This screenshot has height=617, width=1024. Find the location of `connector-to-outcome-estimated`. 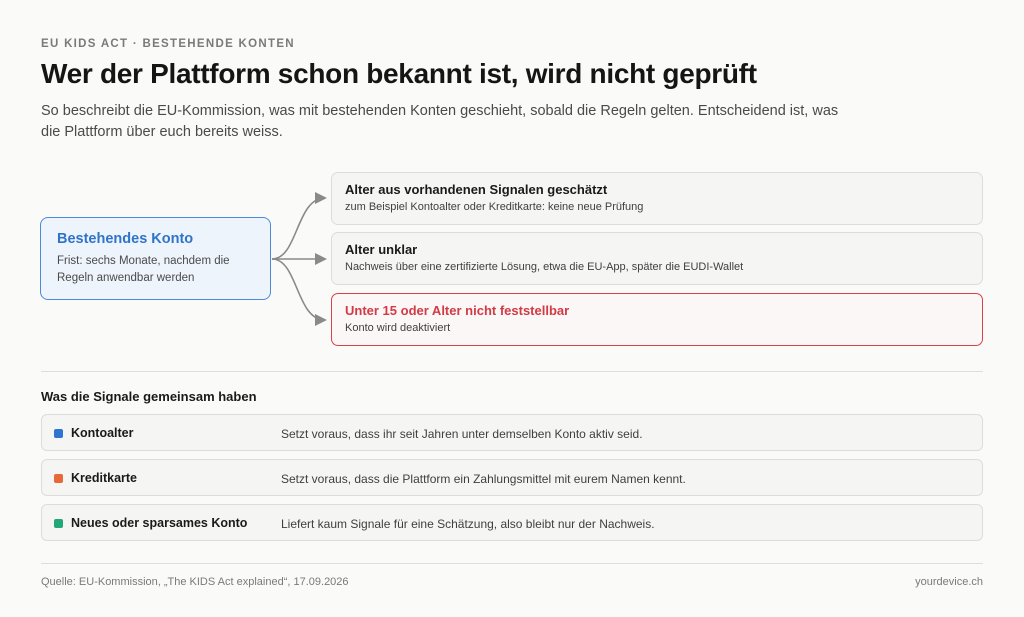

connector-to-outcome-estimated is located at coordinates (299, 226).